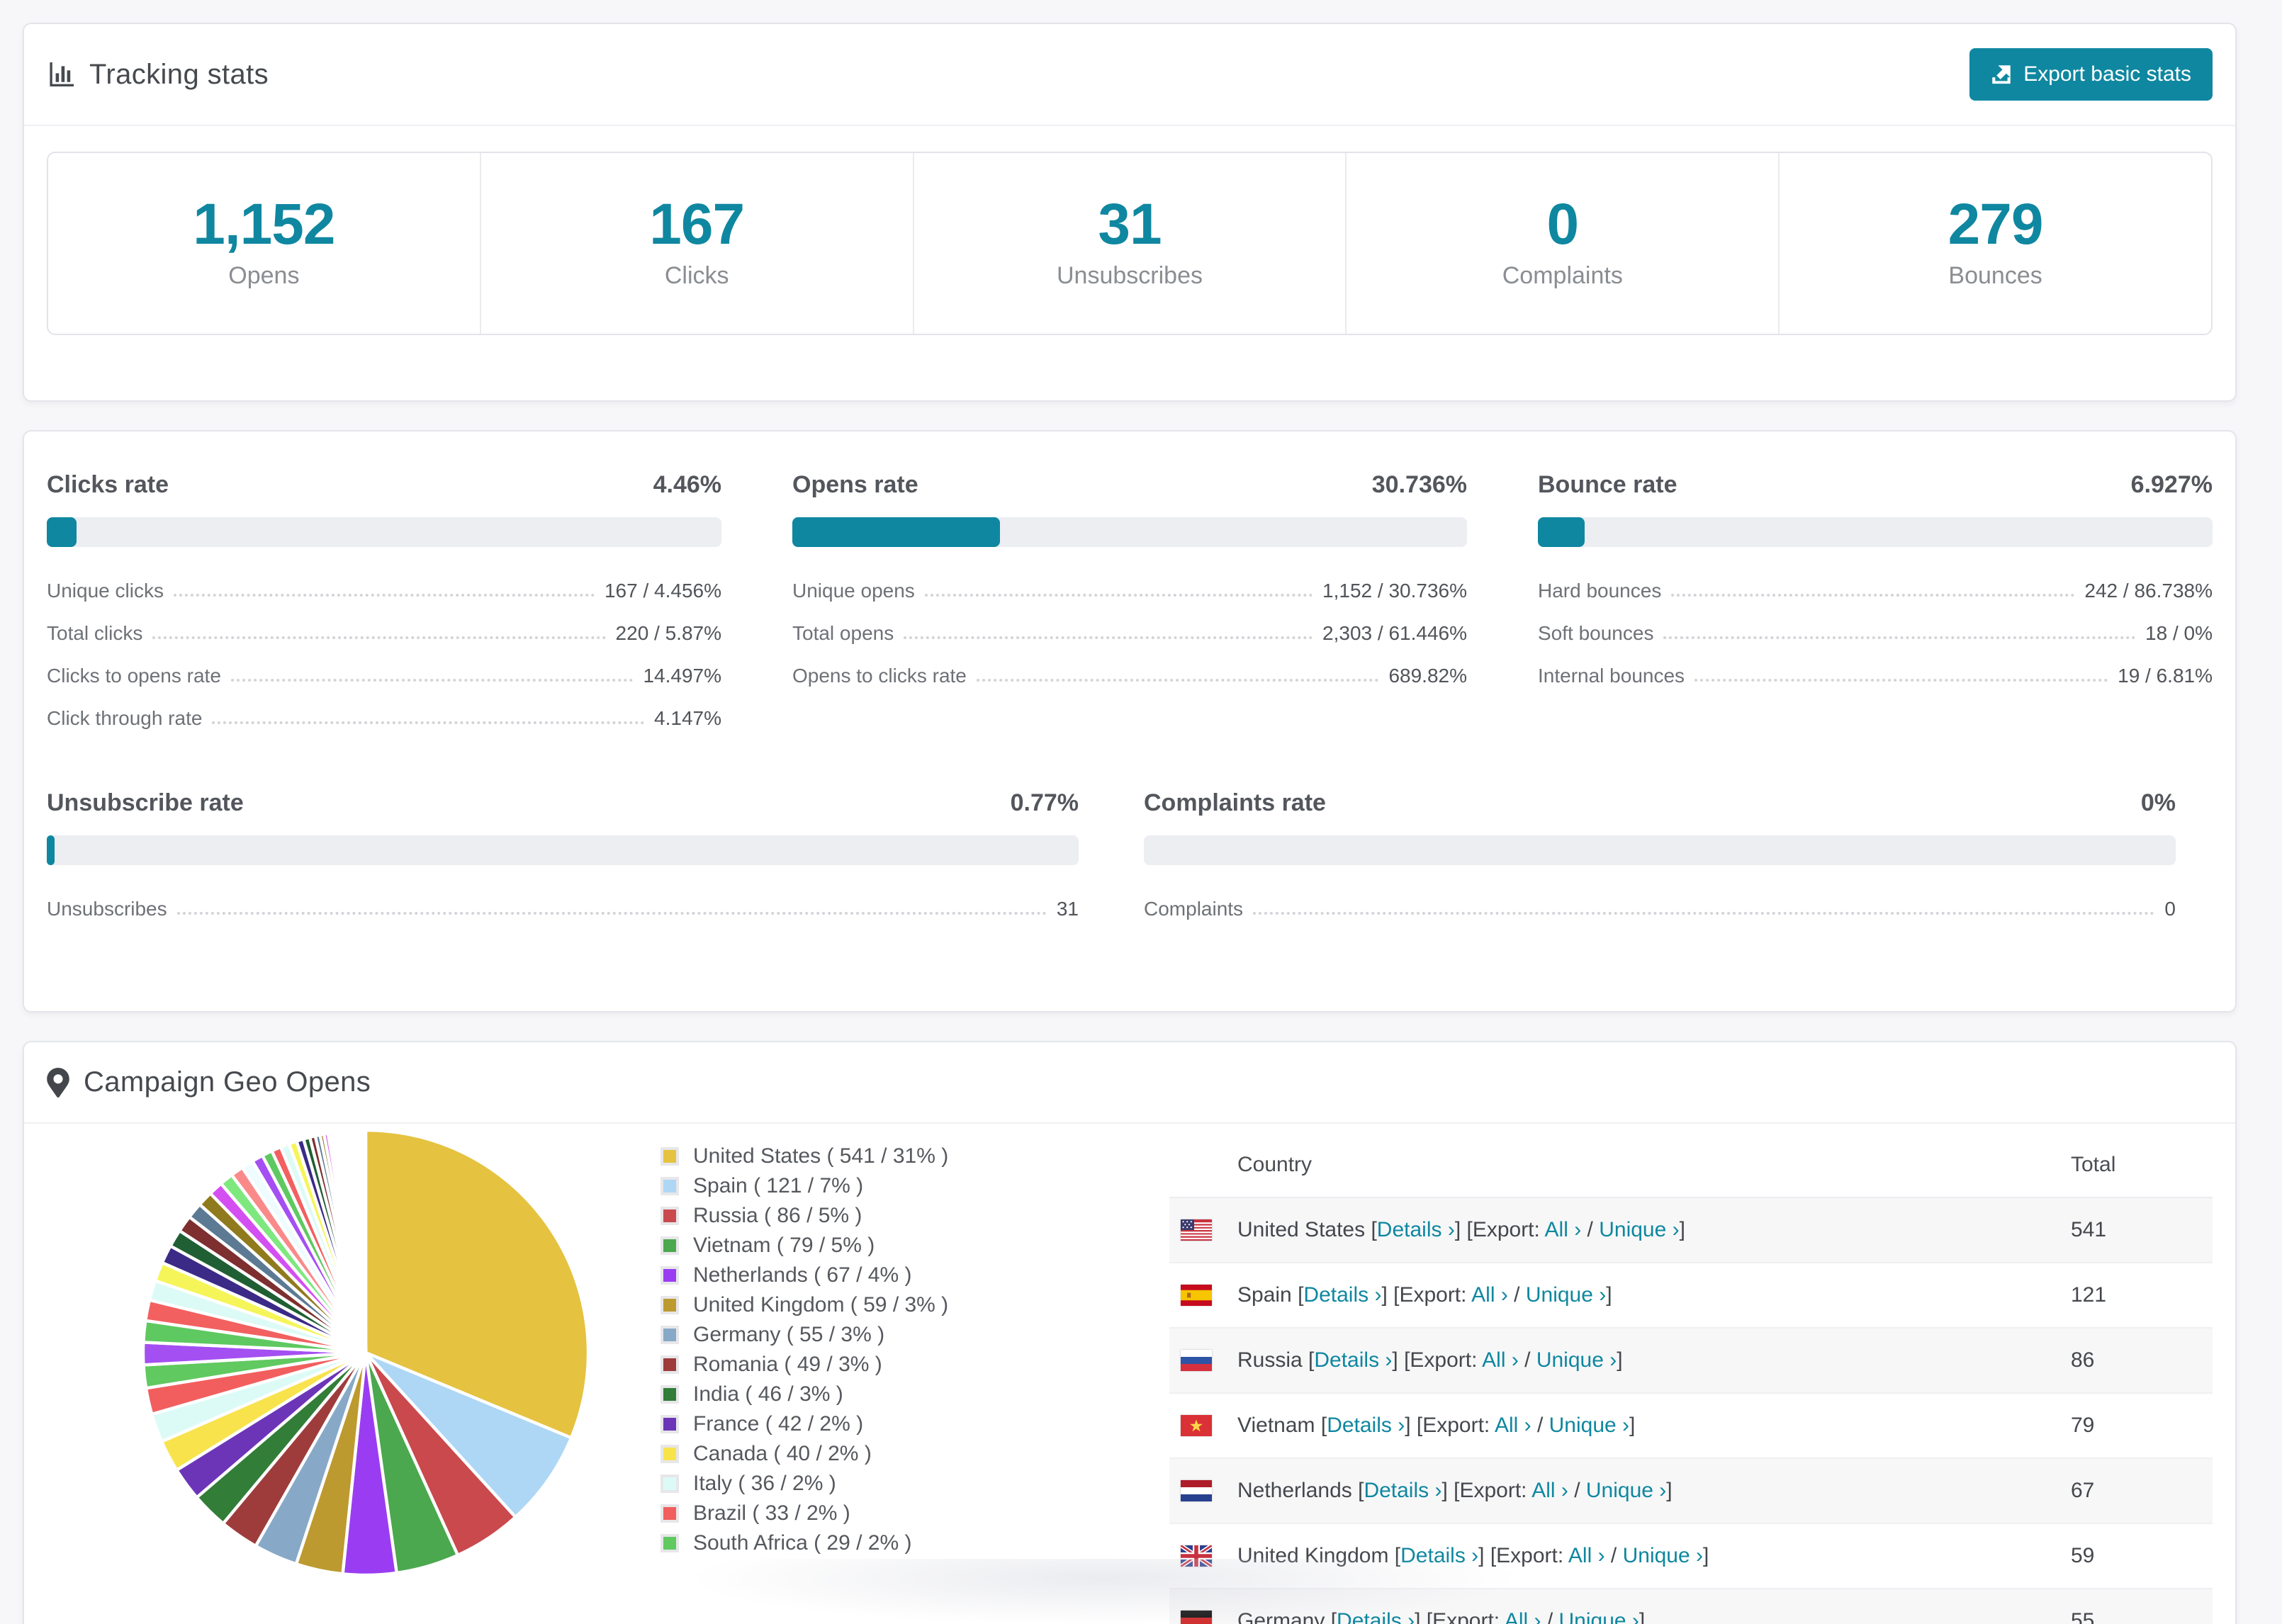 The width and height of the screenshot is (2282, 1624). I want to click on legend-item: United Kingdom ( 59 / 3% ), so click(805, 1305).